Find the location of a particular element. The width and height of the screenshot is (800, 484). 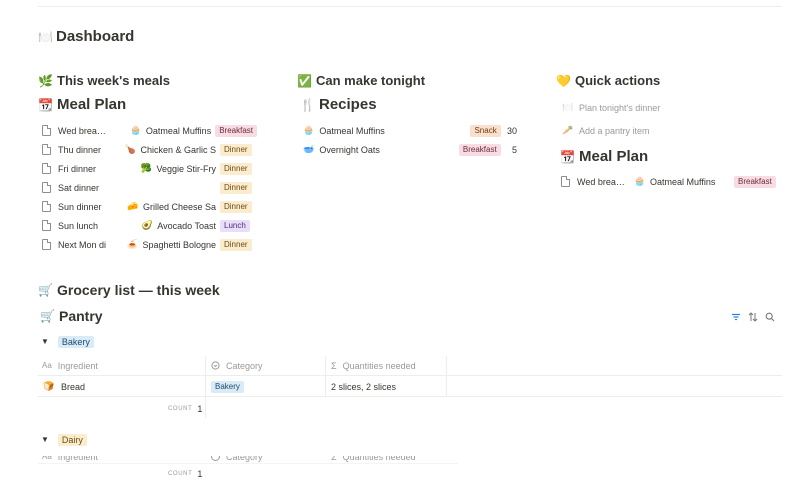

category-tag: Bakery is located at coordinates (227, 386).